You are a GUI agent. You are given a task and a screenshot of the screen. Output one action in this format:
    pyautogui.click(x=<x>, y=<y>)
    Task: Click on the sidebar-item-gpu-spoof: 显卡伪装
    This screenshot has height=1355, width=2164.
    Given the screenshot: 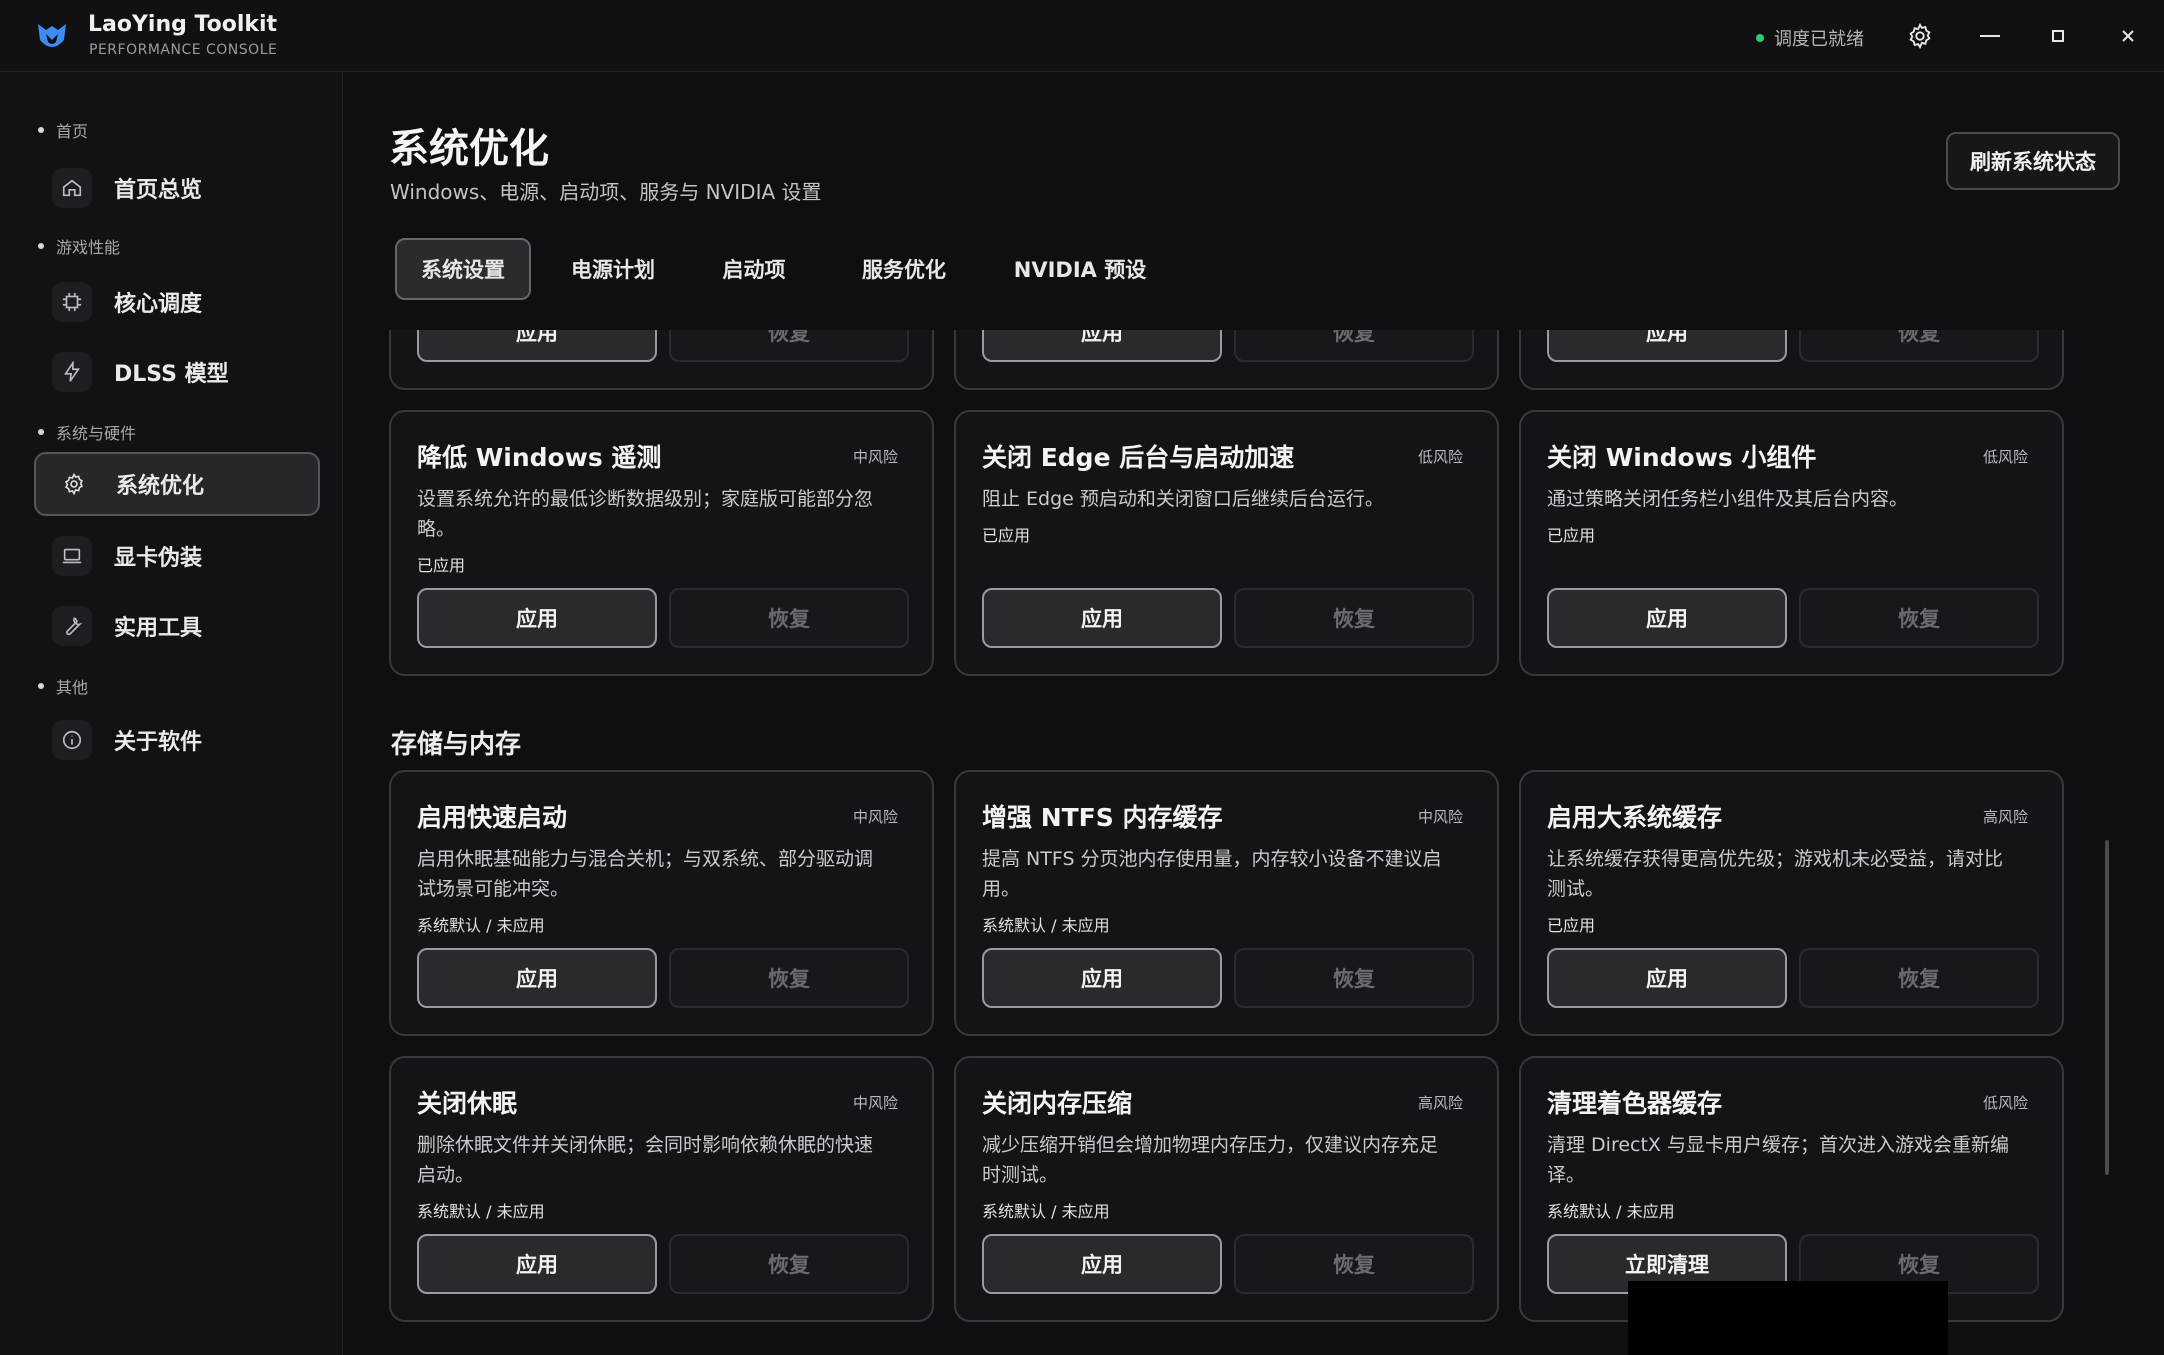 What is the action you would take?
    pyautogui.click(x=177, y=556)
    